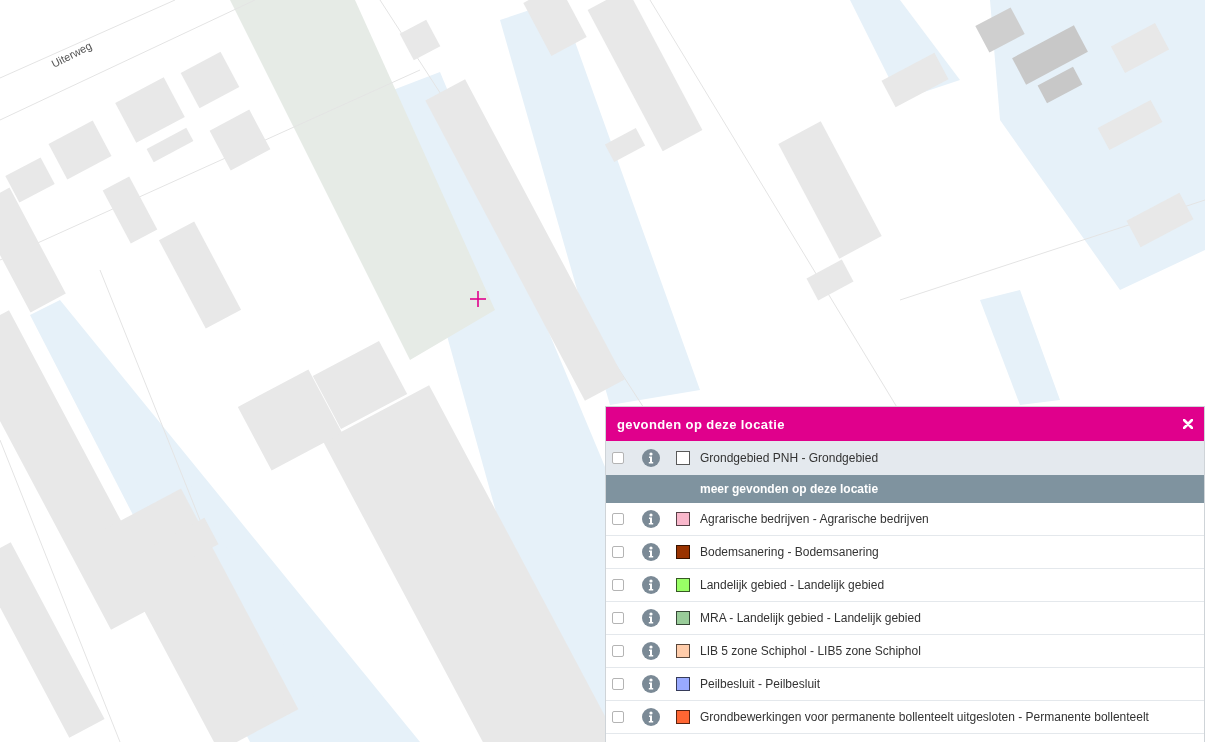  Describe the element at coordinates (793, 585) in the screenshot. I see `layer-label: Landelijk gebied - Landelijk gebied` at that location.